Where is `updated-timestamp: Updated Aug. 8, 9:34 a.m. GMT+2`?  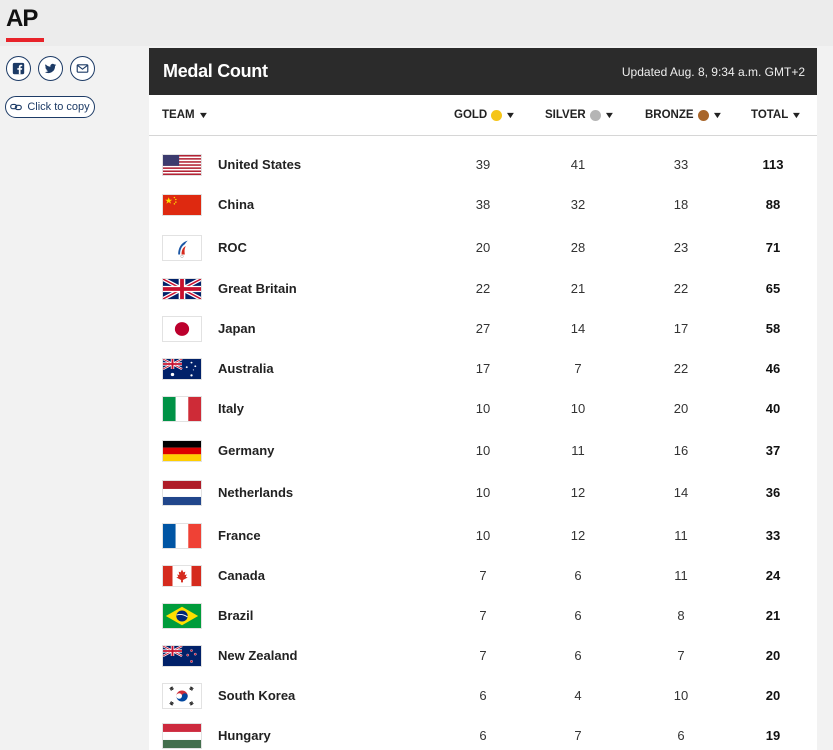 updated-timestamp: Updated Aug. 8, 9:34 a.m. GMT+2 is located at coordinates (713, 71).